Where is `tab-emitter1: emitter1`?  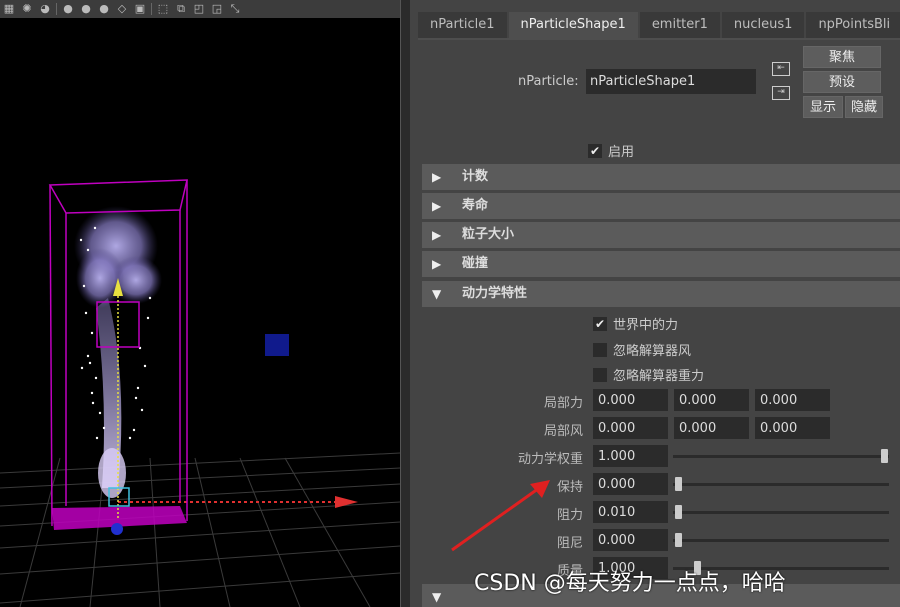
tab-emitter1: emitter1 is located at coordinates (679, 25).